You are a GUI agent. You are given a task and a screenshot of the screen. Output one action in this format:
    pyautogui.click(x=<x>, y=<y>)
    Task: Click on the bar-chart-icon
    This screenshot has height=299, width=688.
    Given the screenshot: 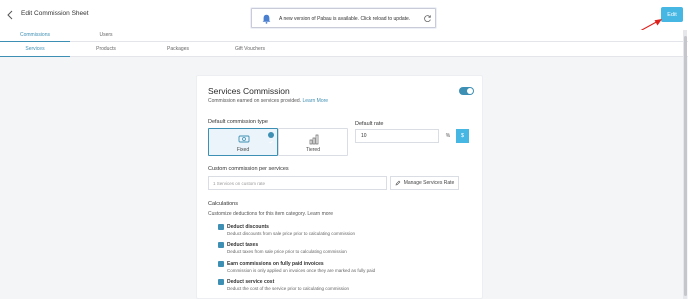 What is the action you would take?
    pyautogui.click(x=314, y=139)
    